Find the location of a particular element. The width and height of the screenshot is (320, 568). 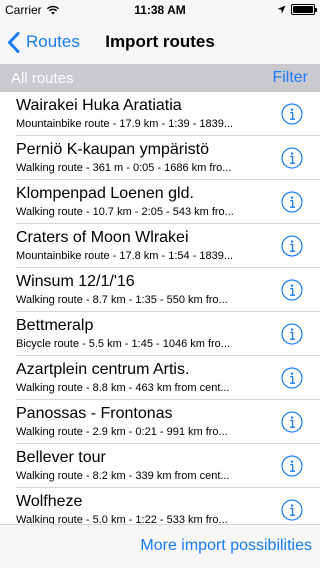

section-title: All routes is located at coordinates (42, 78).